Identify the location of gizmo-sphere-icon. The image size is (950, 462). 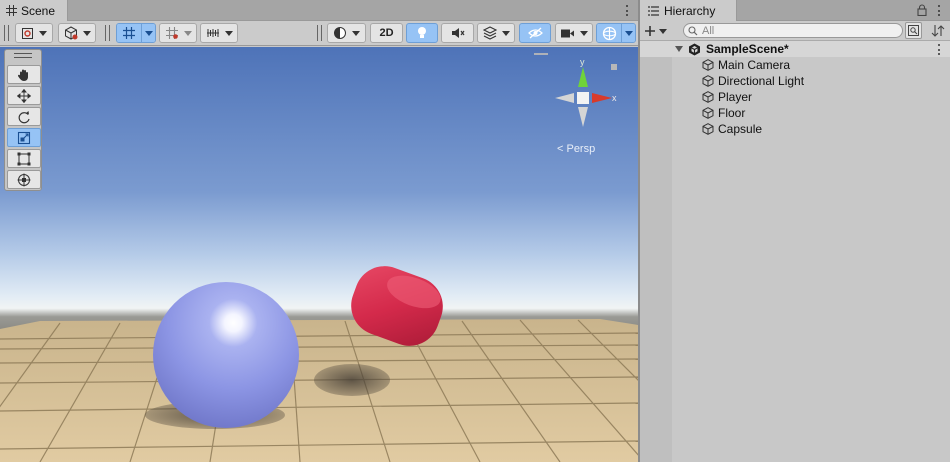
(609, 33).